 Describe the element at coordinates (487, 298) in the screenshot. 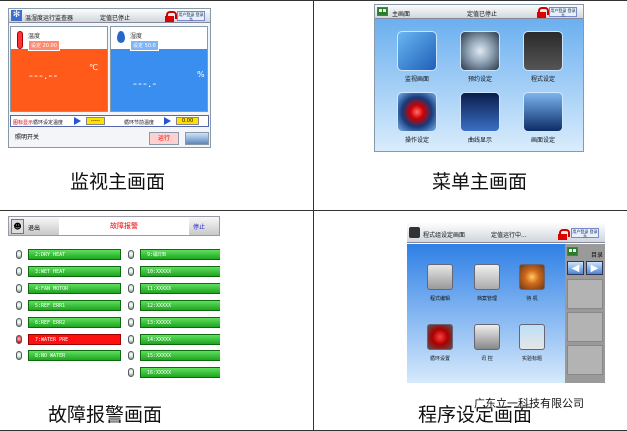

I see `program-item-label: 档案管理` at that location.